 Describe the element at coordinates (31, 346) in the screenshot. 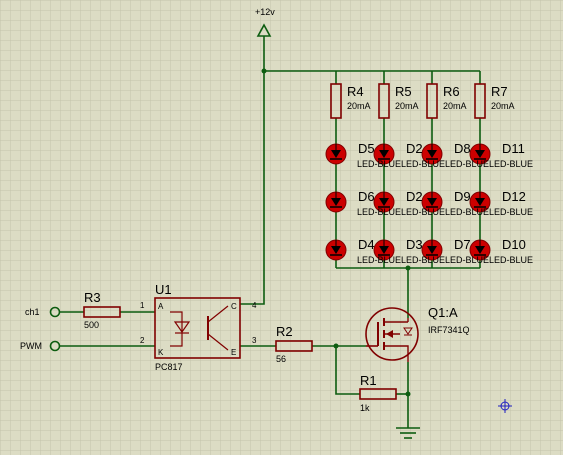

I see `pwm-label: PWM` at that location.